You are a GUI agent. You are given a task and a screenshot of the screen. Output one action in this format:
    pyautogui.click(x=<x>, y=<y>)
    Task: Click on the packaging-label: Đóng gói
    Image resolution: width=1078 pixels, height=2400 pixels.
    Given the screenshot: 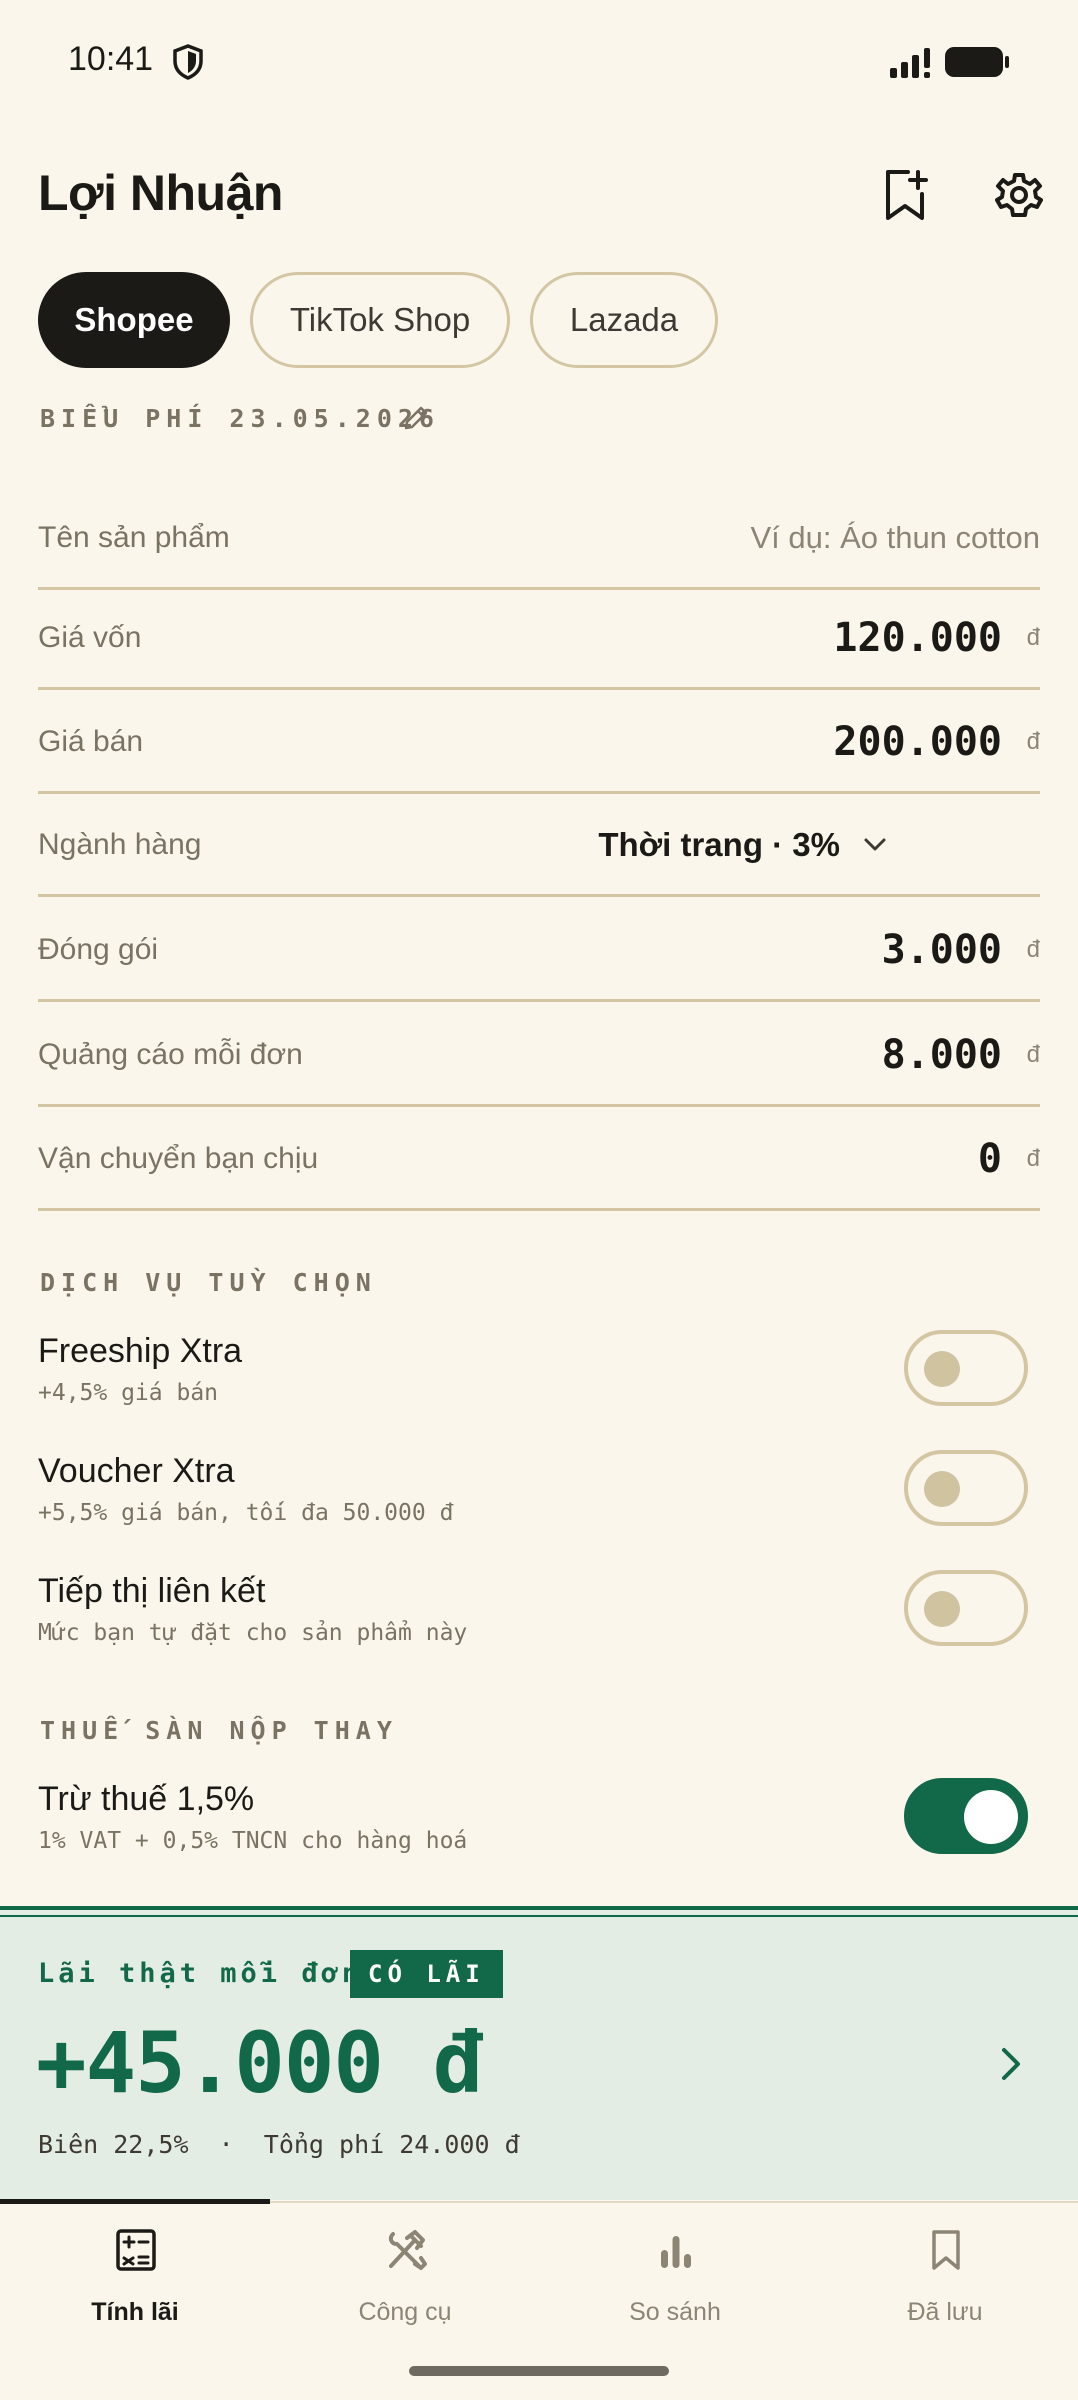 What is the action you would take?
    pyautogui.click(x=98, y=949)
    